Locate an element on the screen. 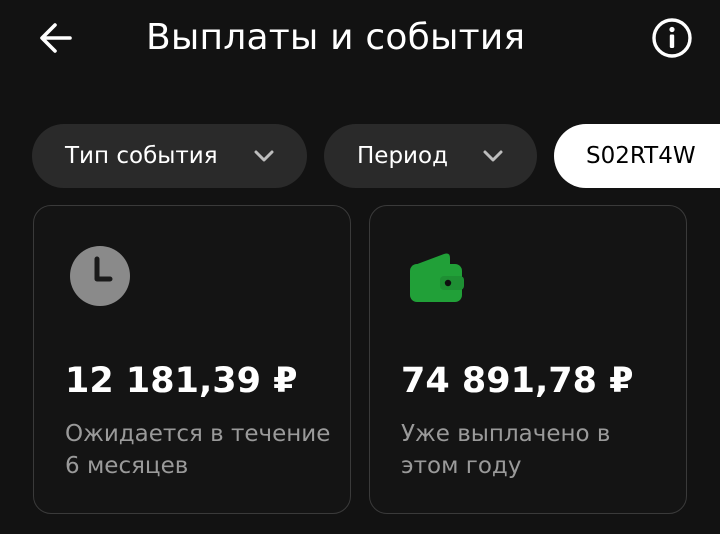 The height and width of the screenshot is (534, 720). paid-caption: Уже выплачено в этом году is located at coordinates (506, 450).